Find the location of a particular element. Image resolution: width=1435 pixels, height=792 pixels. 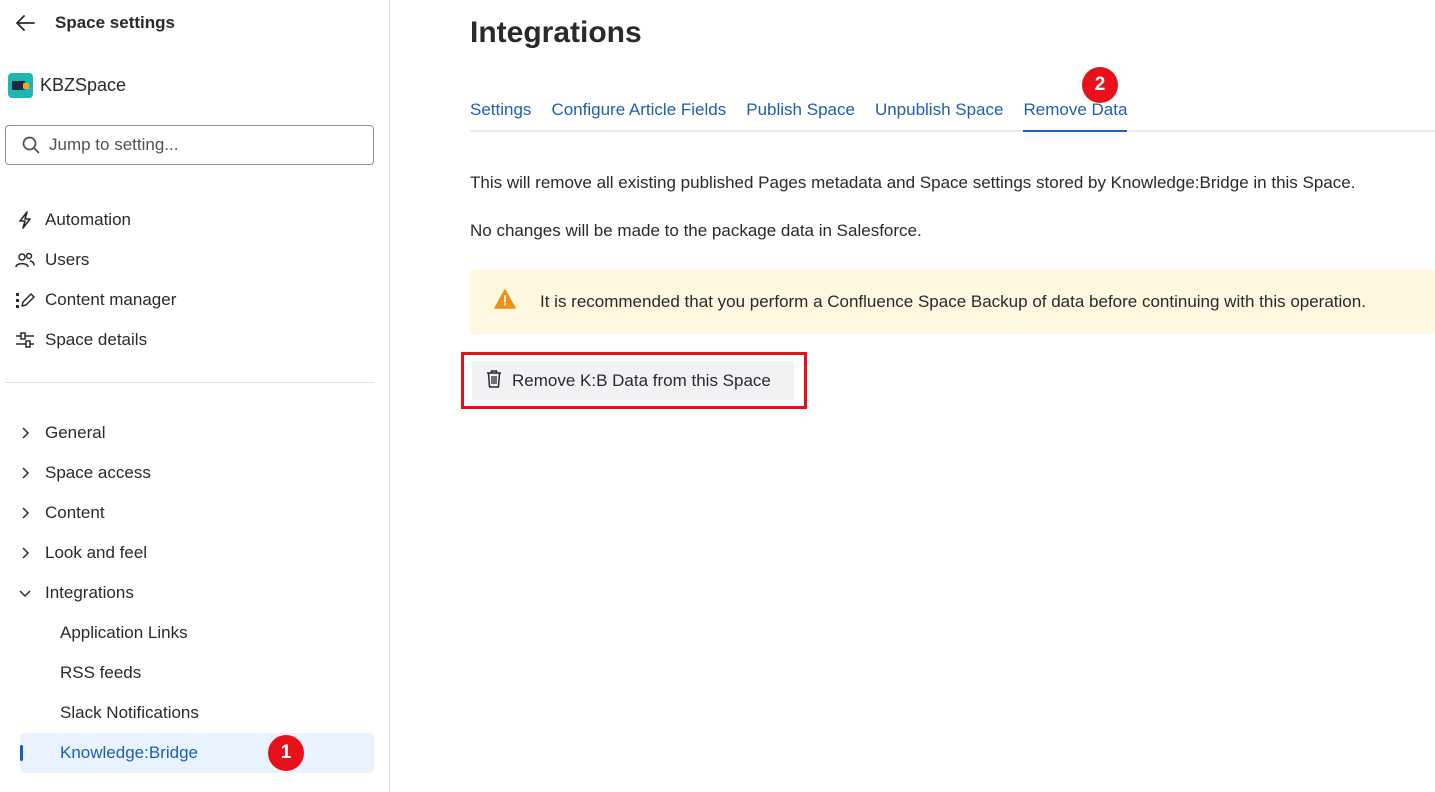

tree-item-space-access: Space access is located at coordinates (194, 473).